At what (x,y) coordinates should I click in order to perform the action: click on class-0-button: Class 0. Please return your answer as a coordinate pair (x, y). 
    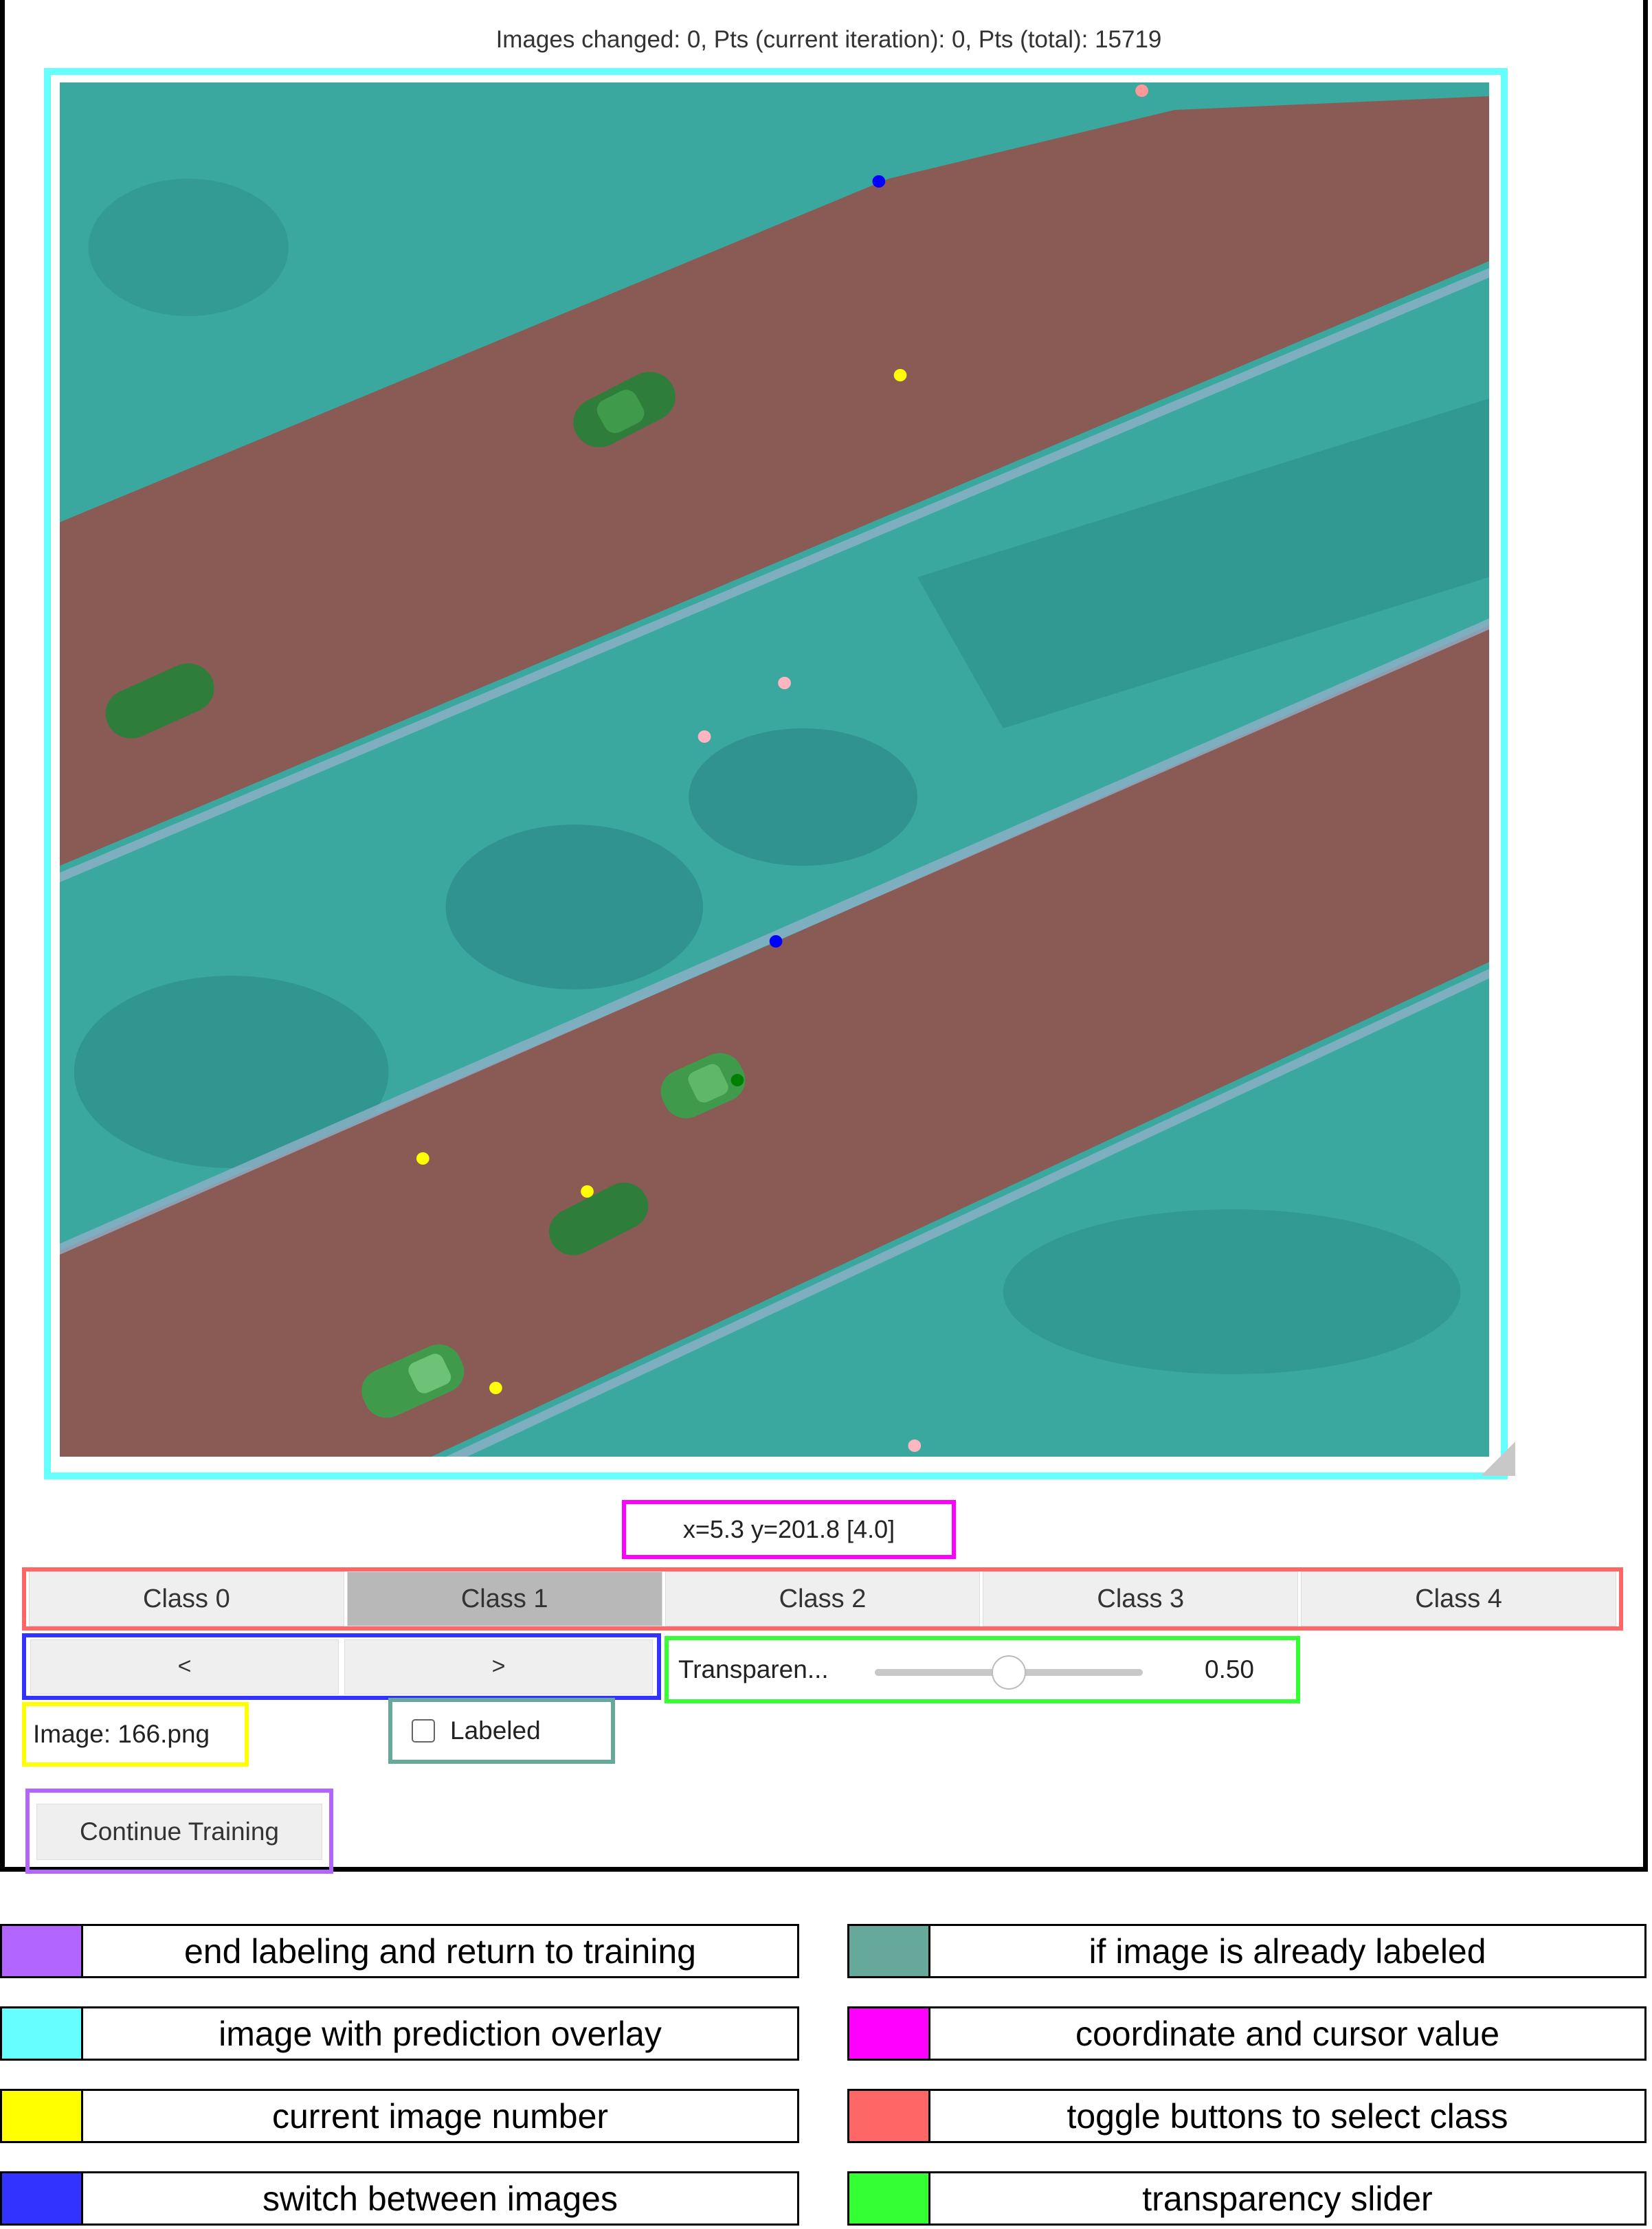
    Looking at the image, I should click on (186, 1598).